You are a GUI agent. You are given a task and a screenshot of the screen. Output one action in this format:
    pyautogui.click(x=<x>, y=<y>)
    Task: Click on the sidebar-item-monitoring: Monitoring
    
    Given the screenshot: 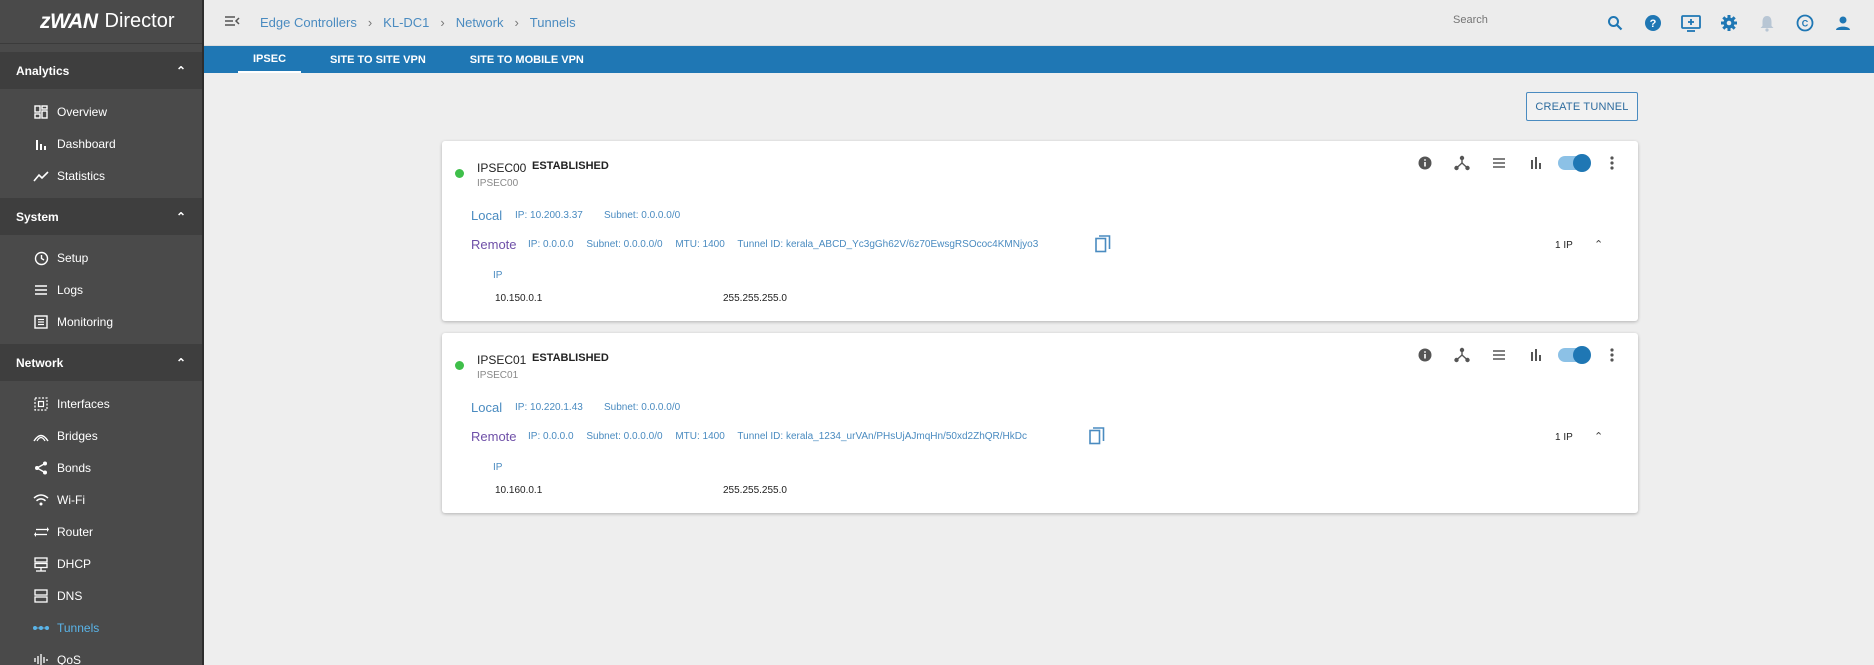 What is the action you would take?
    pyautogui.click(x=101, y=322)
    